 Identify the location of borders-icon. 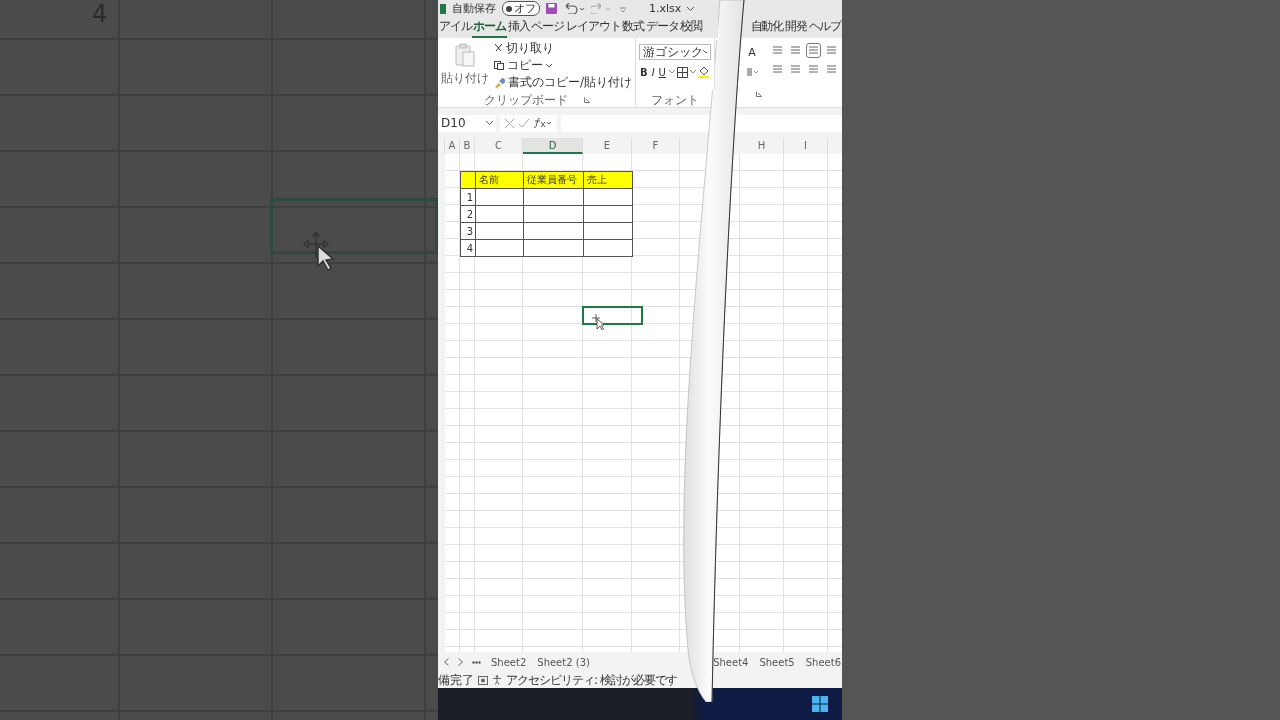
(682, 72).